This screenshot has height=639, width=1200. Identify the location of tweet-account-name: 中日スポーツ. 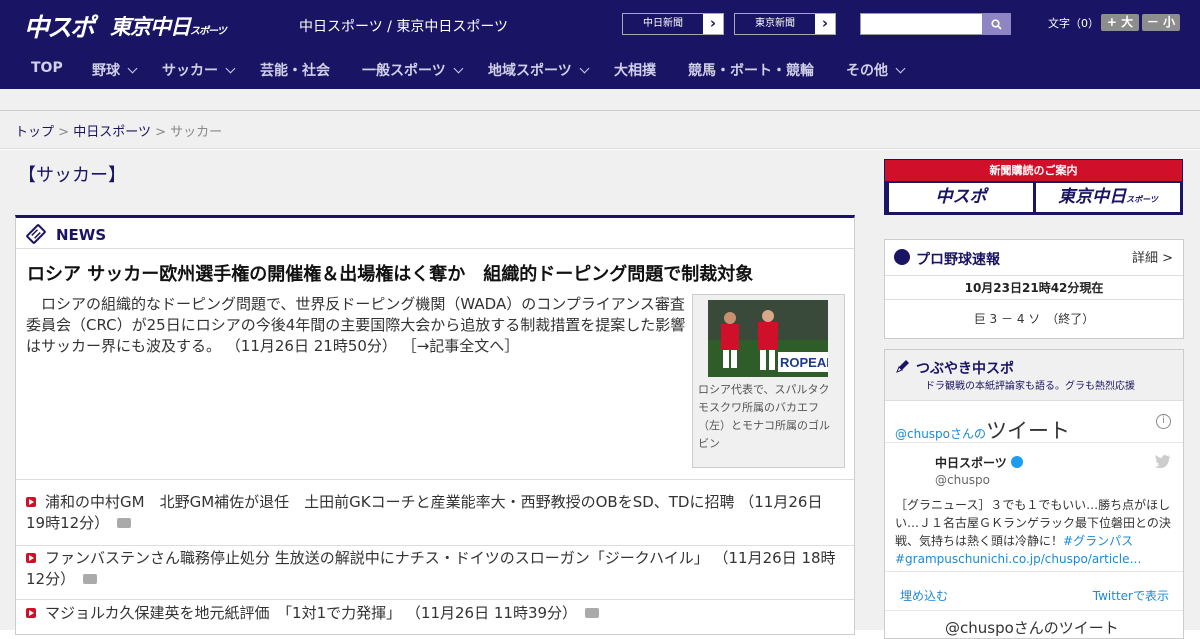
(979, 462).